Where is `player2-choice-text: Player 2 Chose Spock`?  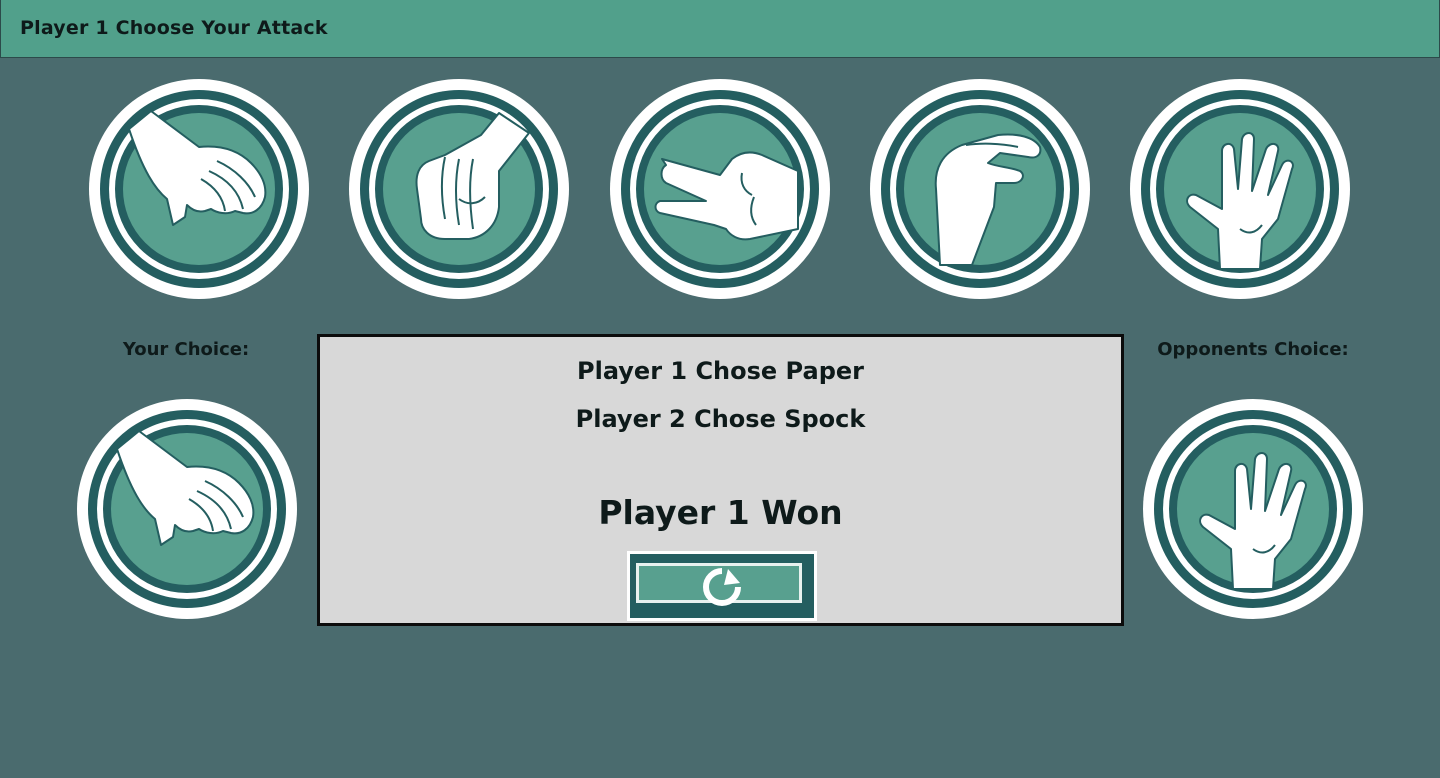 player2-choice-text: Player 2 Chose Spock is located at coordinates (720, 419).